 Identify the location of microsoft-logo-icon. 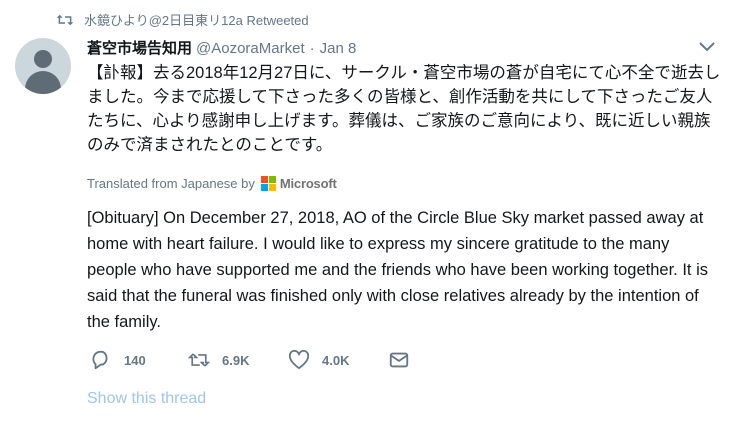
(268, 183).